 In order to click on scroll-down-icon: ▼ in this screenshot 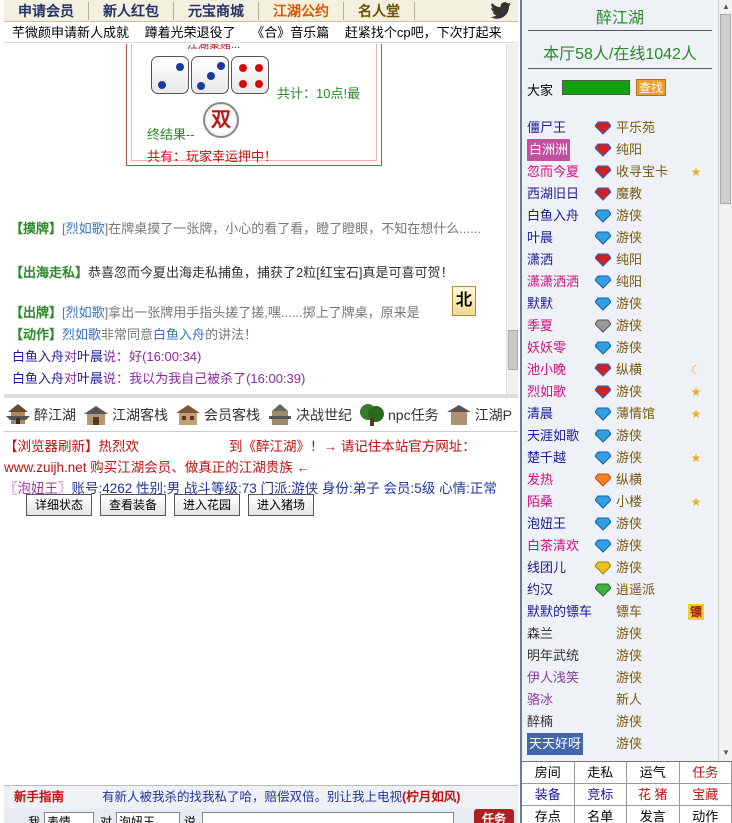, I will do `click(726, 753)`.